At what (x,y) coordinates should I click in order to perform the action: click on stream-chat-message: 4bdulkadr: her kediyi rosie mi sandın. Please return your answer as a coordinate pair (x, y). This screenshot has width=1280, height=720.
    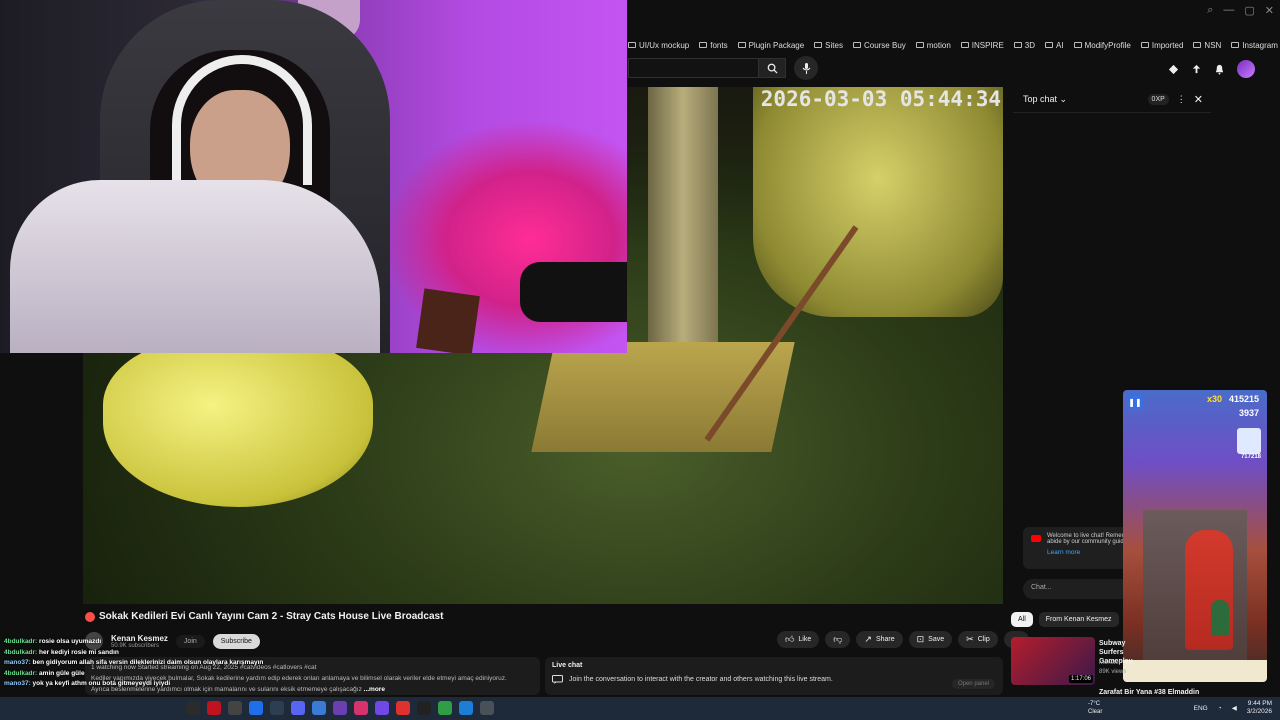
    Looking at the image, I should click on (149, 653).